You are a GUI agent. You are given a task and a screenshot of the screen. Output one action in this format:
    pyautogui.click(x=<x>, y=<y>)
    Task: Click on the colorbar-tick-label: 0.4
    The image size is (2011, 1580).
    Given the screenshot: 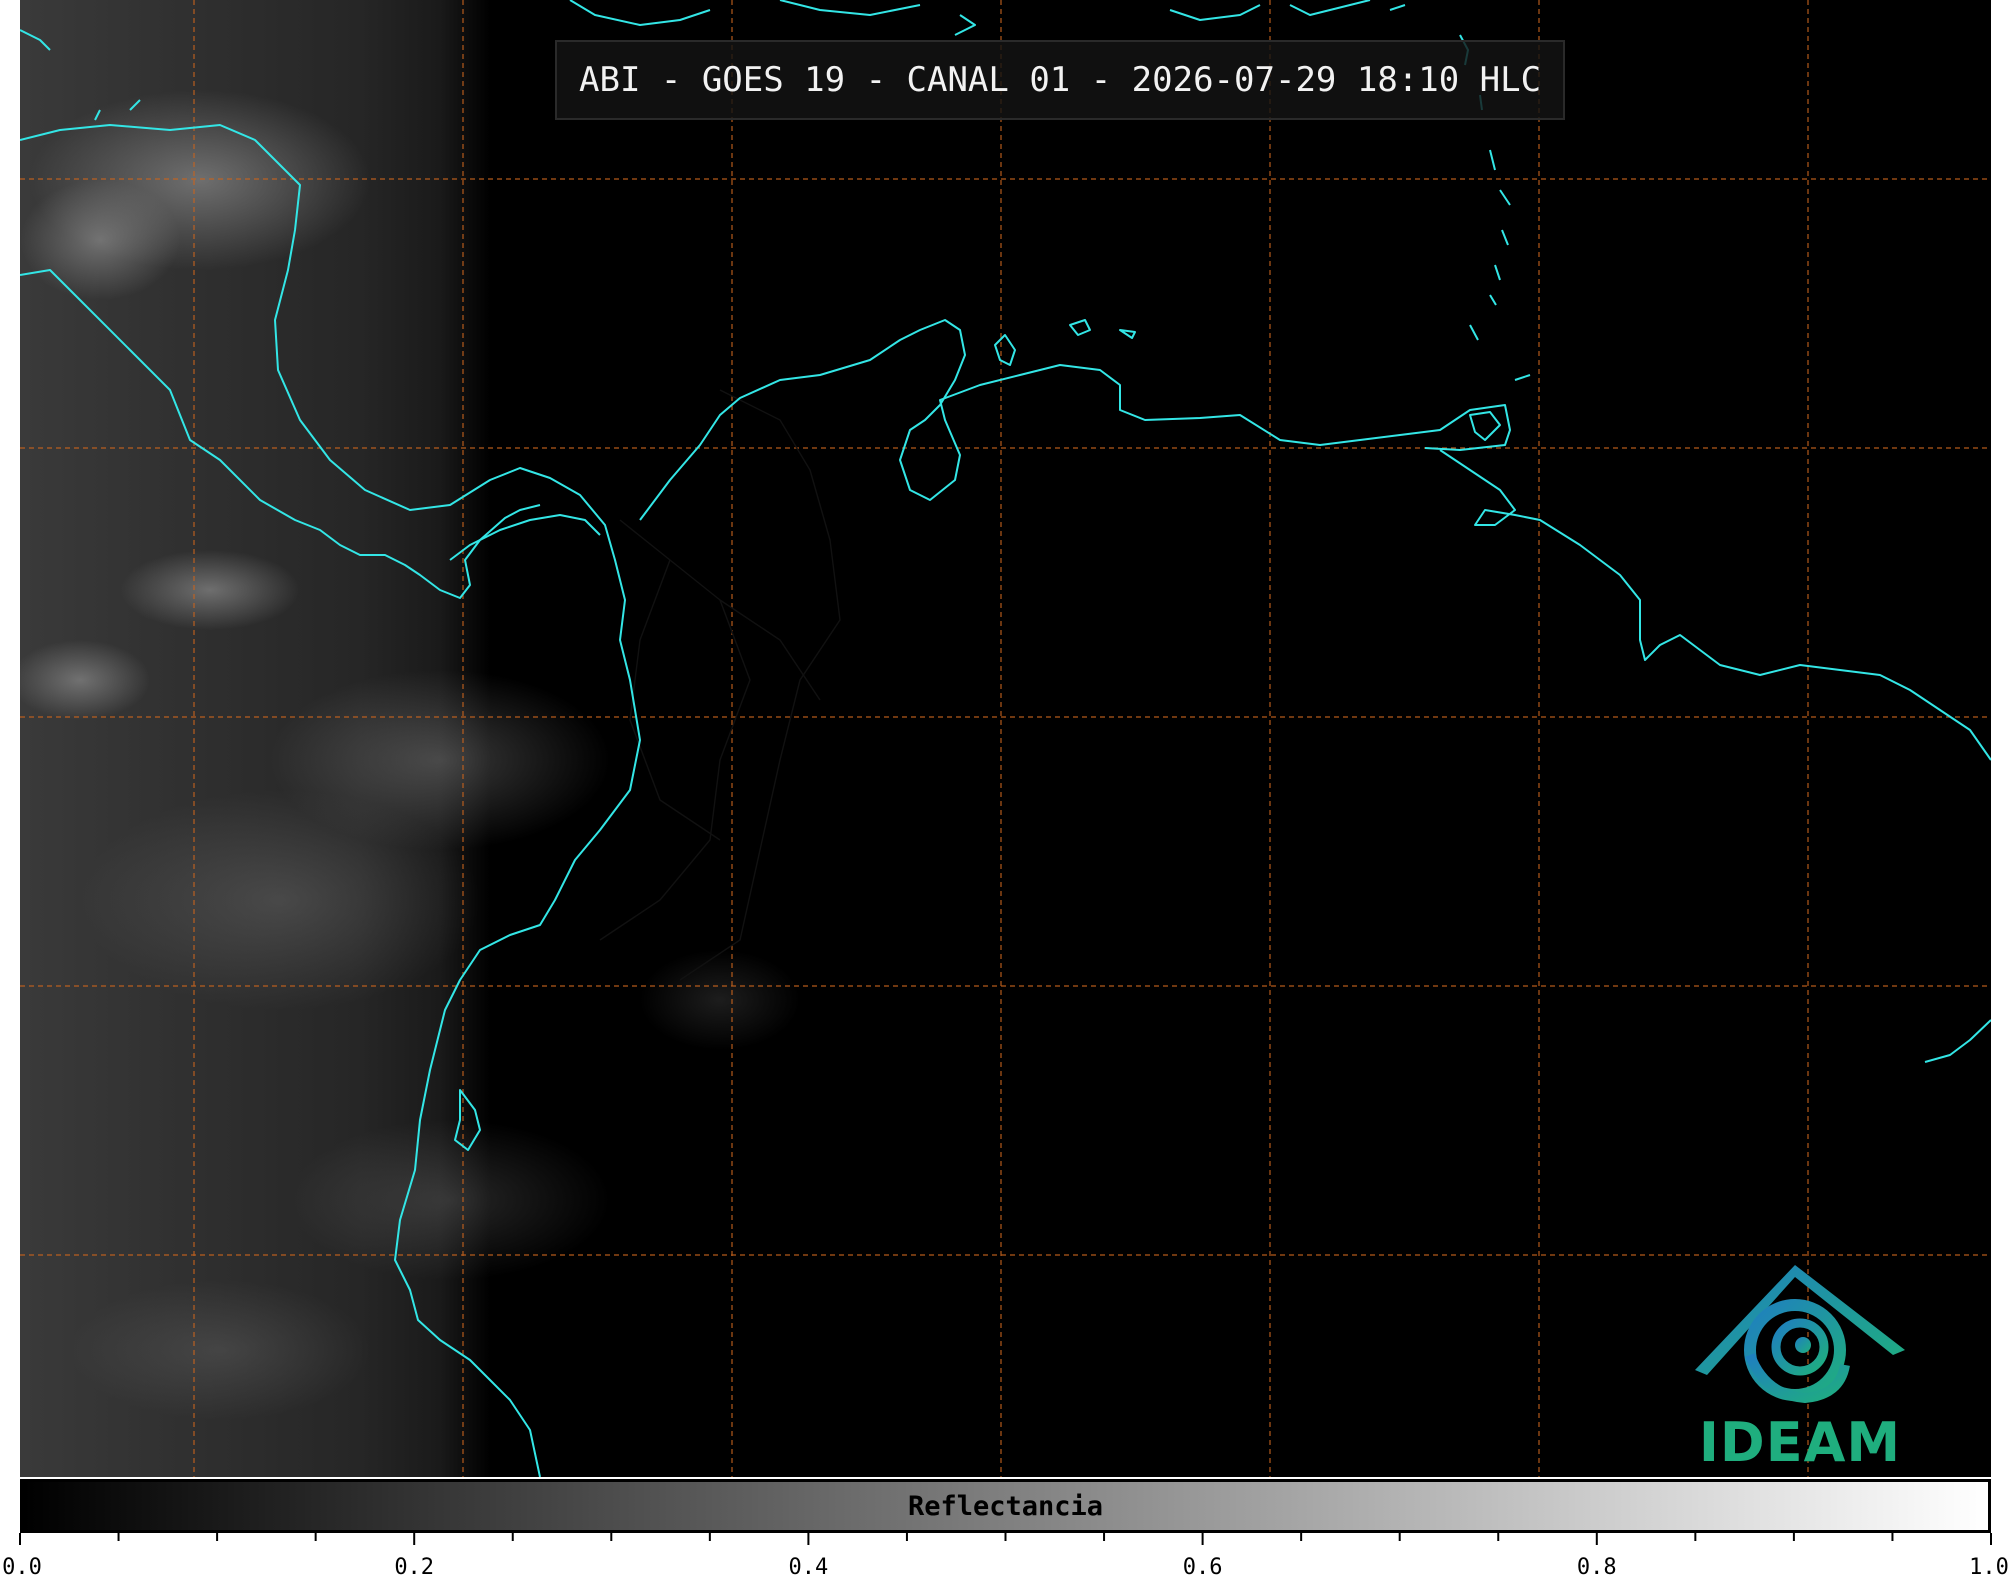 What is the action you would take?
    pyautogui.click(x=808, y=1567)
    